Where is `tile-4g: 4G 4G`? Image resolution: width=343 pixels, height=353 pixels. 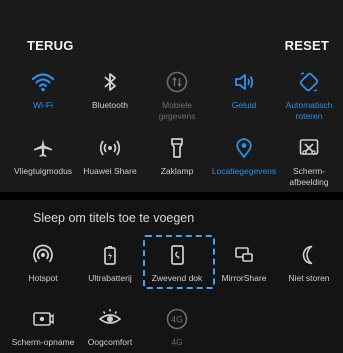
tile-4g: 4G 4G is located at coordinates (177, 327).